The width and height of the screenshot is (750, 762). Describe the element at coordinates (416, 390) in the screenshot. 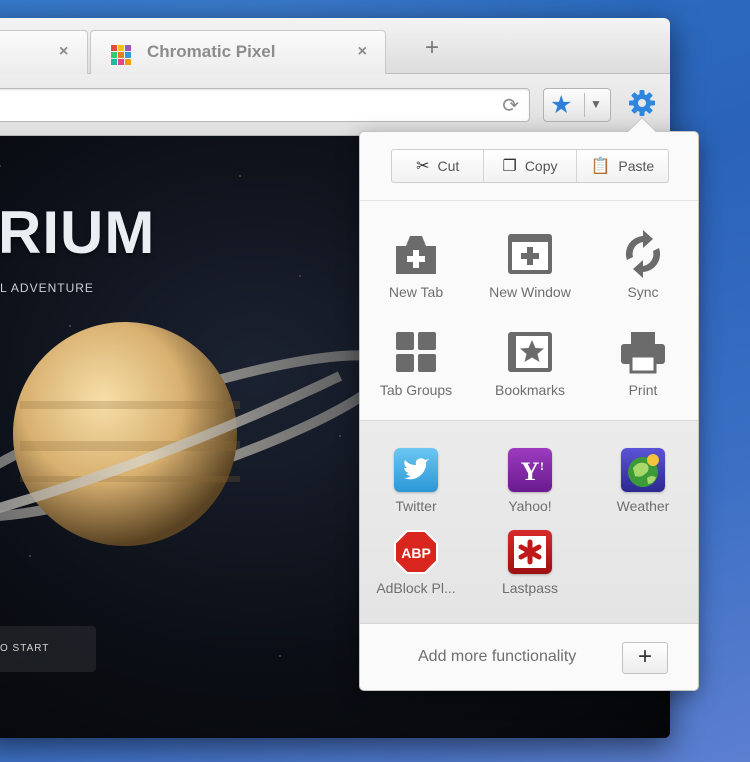

I see `tab-groups-label: Tab Groups` at that location.